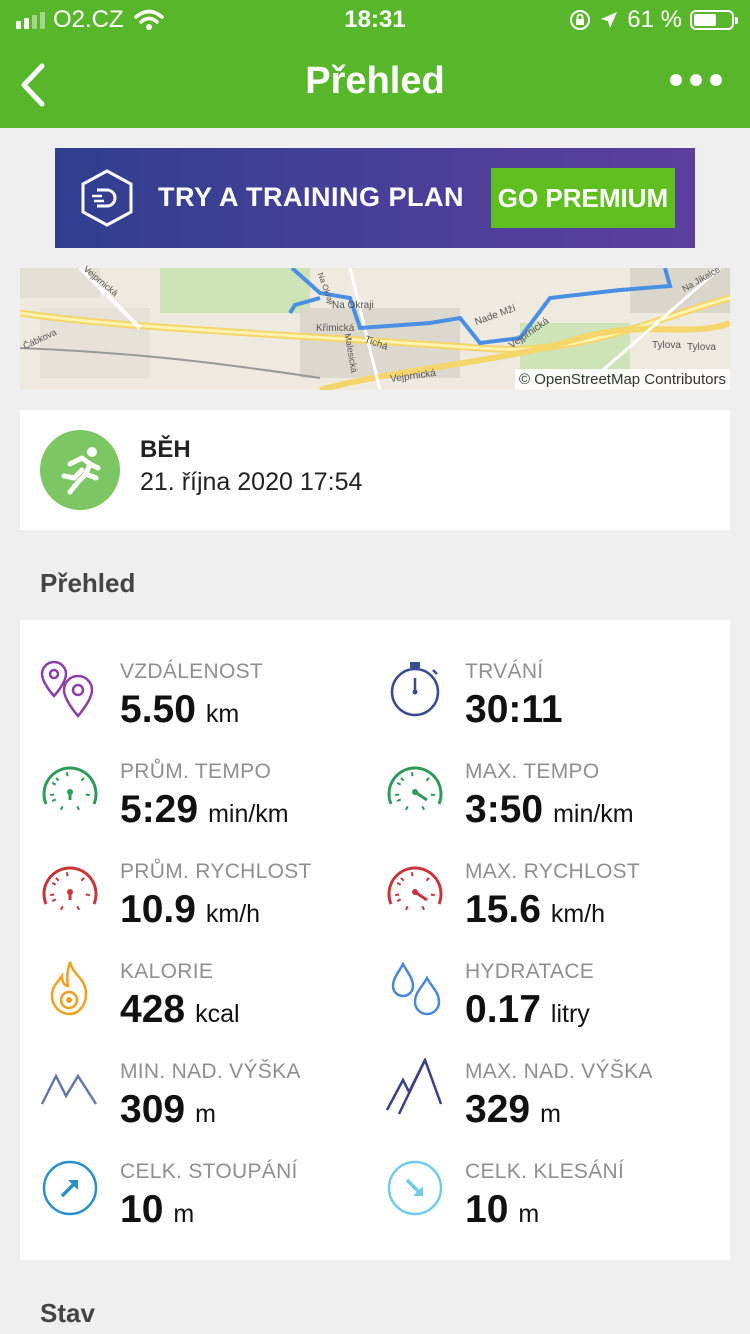 The image size is (750, 1334). I want to click on activity-datetime: 21. října 2020 17:54, so click(251, 482).